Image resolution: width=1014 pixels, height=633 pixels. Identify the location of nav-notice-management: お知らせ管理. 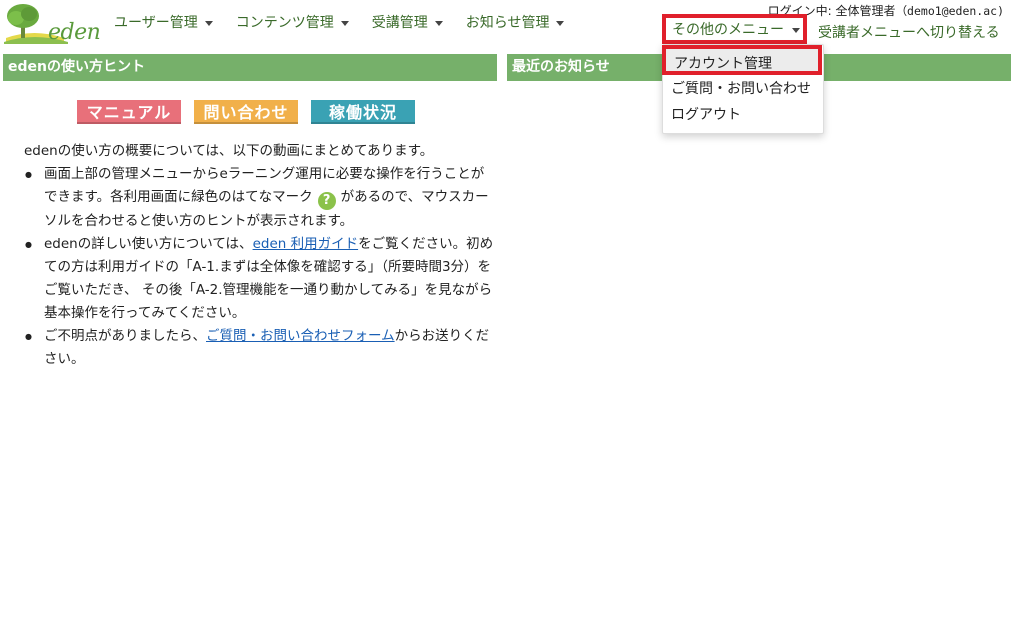
(515, 22).